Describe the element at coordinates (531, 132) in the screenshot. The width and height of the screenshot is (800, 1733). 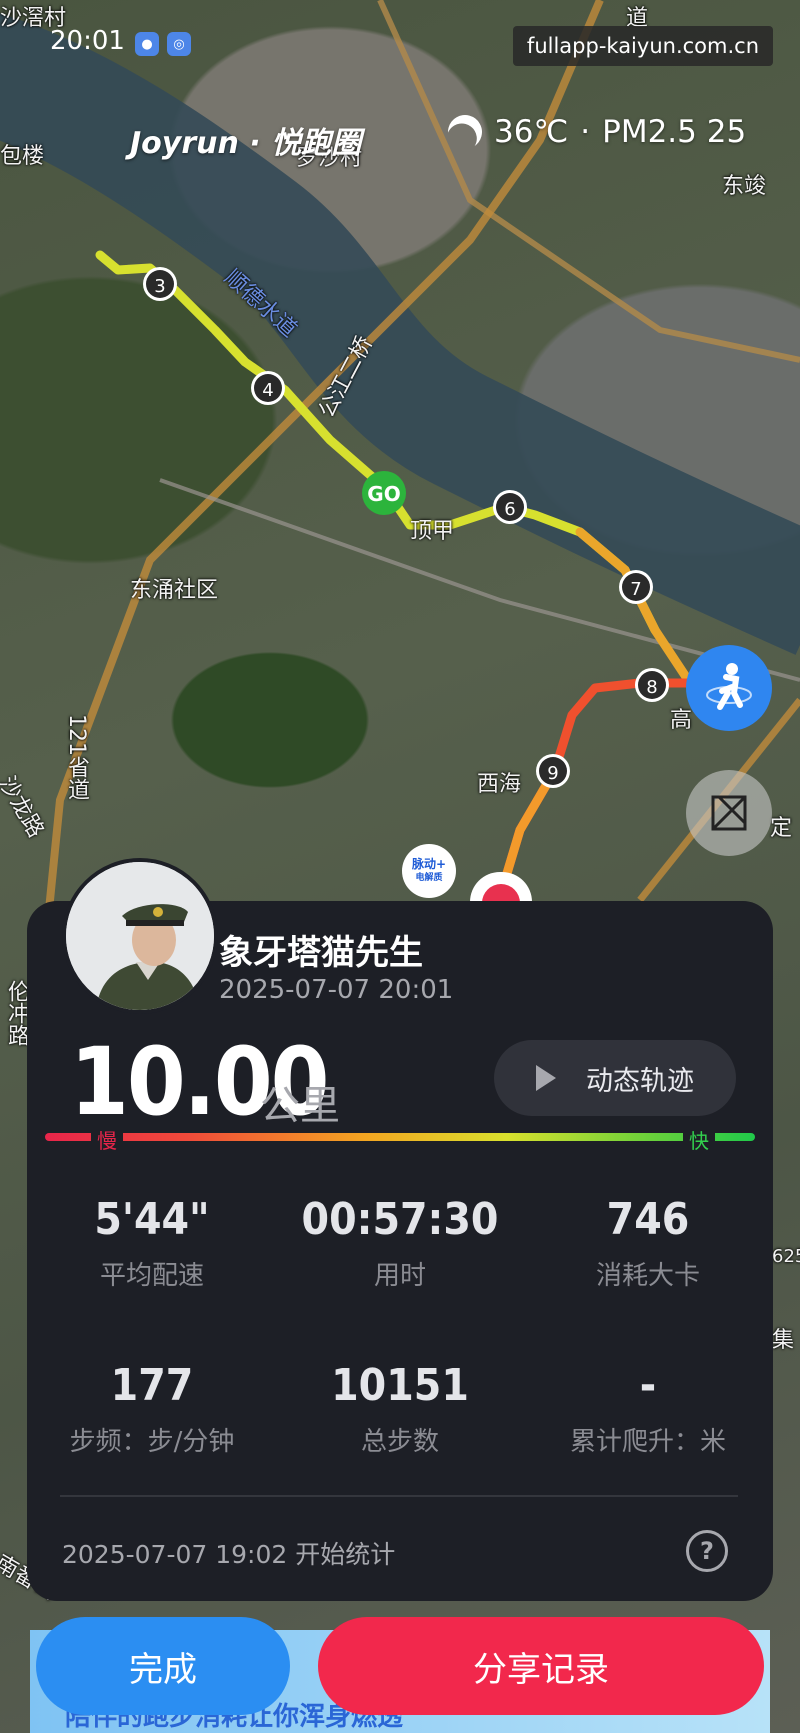
I see `weather-temp: 36℃` at that location.